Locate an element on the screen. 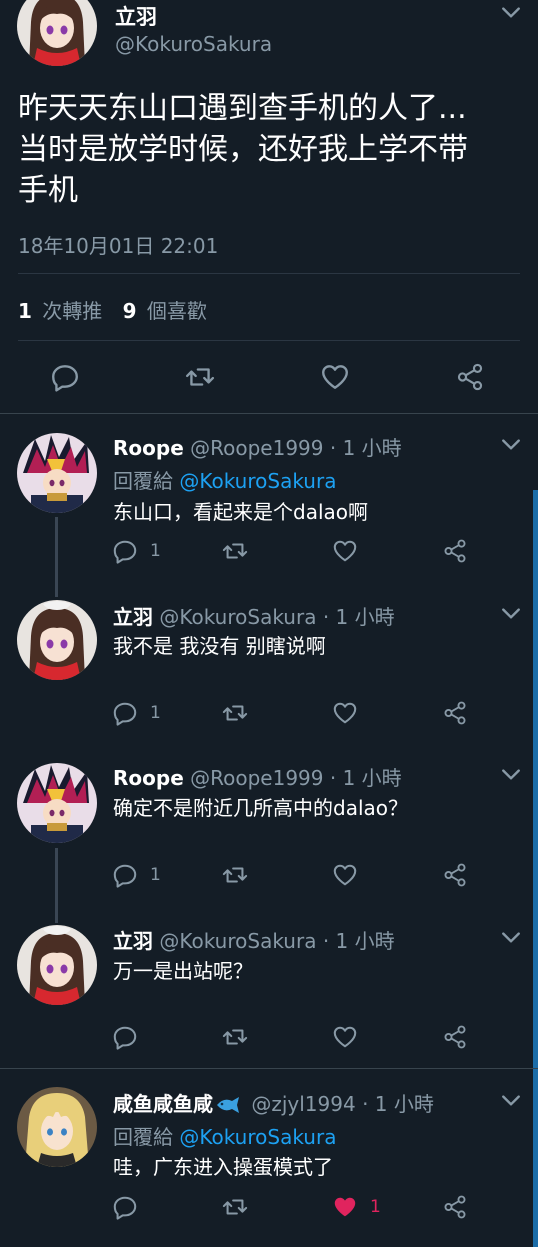  tweet-timestamp: 18年10月01日 22:01 is located at coordinates (118, 246).